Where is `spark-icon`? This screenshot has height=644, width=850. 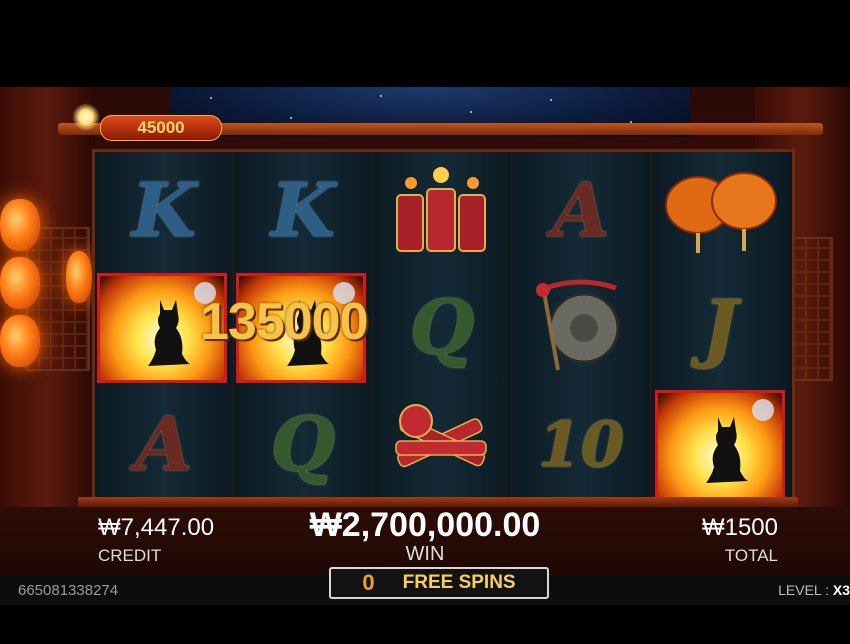
spark-icon is located at coordinates (86, 117).